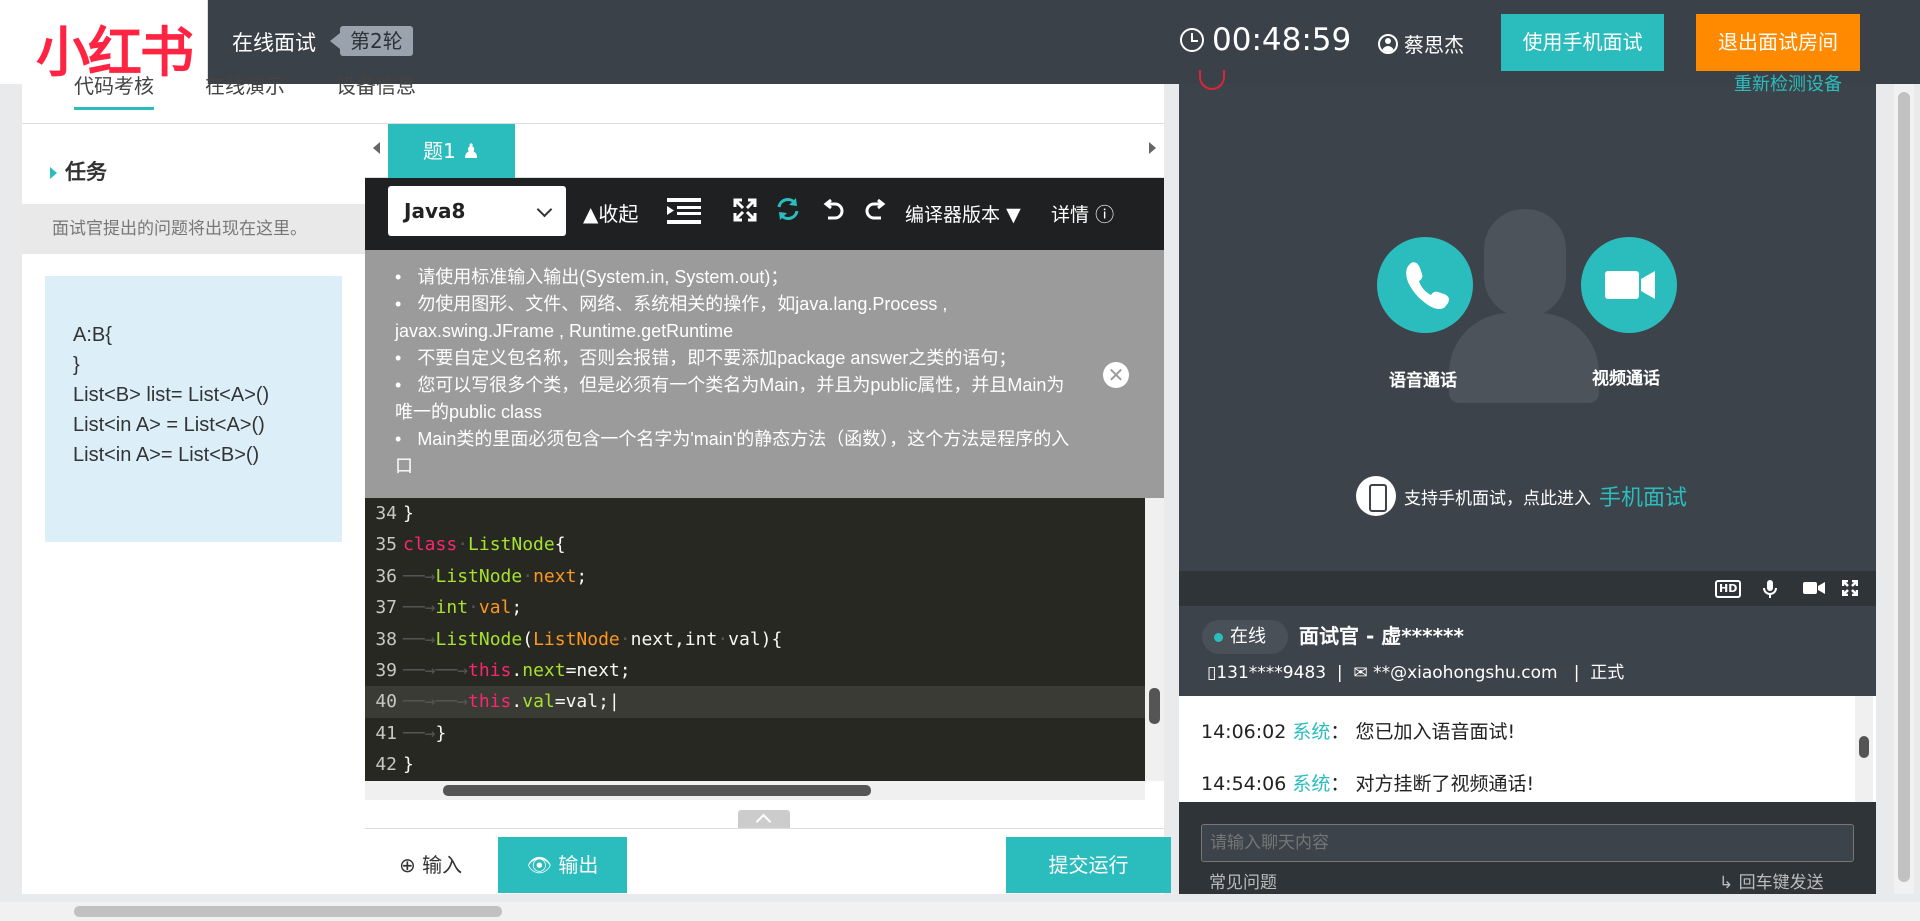  I want to click on collapse-button: ▲收起, so click(610, 212).